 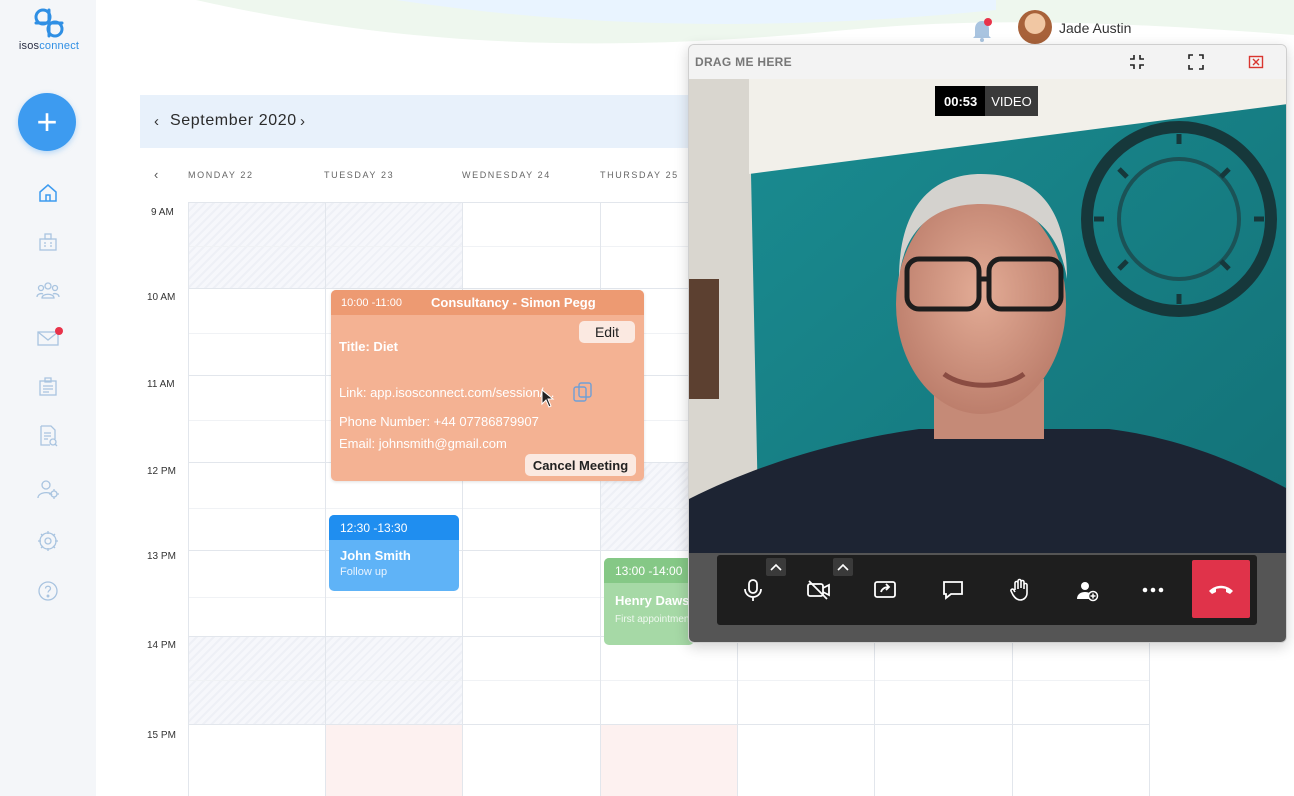 What do you see at coordinates (161, 384) in the screenshot?
I see `hour-label: 11 AM` at bounding box center [161, 384].